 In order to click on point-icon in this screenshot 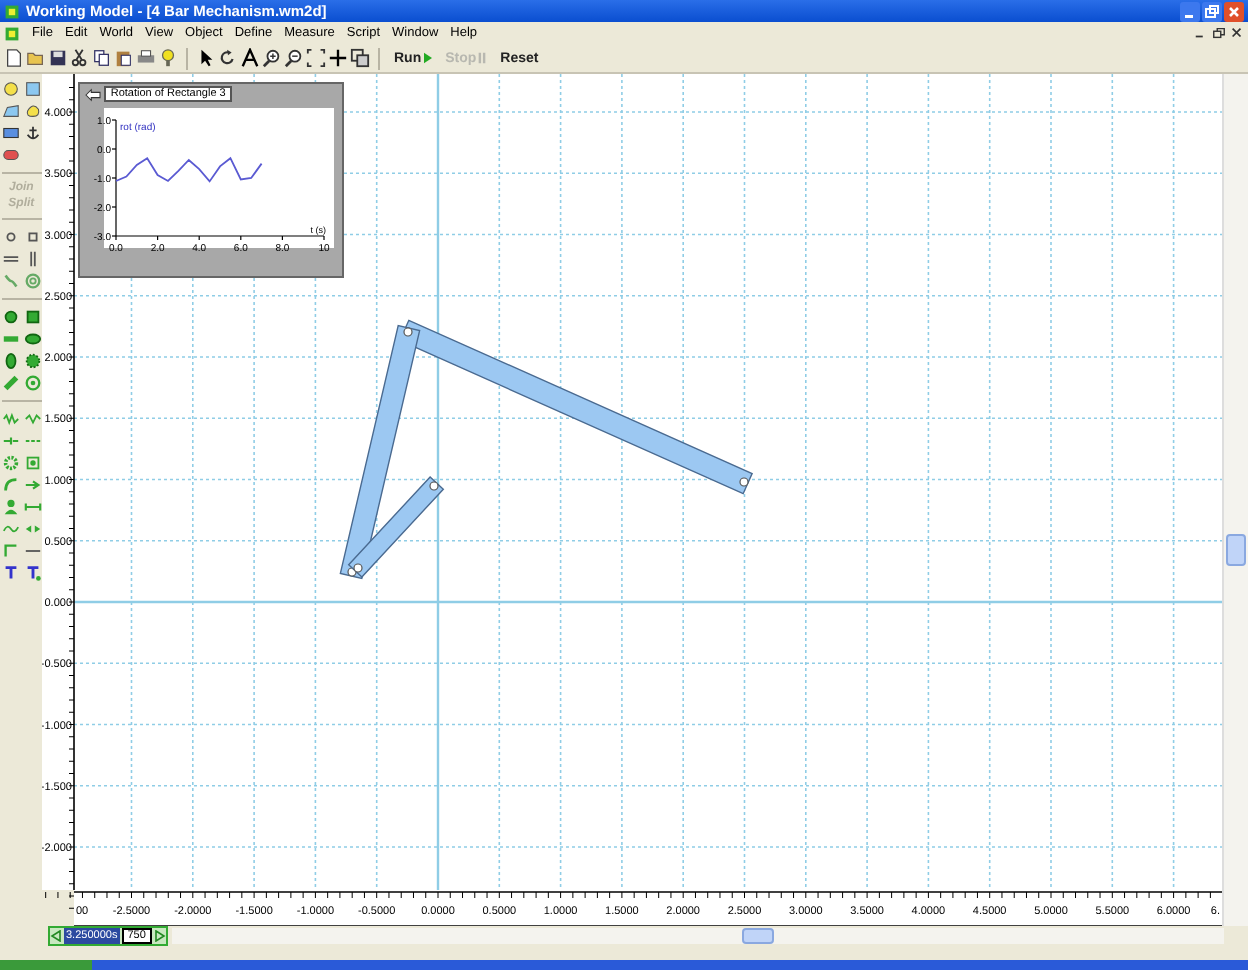, I will do `click(10, 237)`.